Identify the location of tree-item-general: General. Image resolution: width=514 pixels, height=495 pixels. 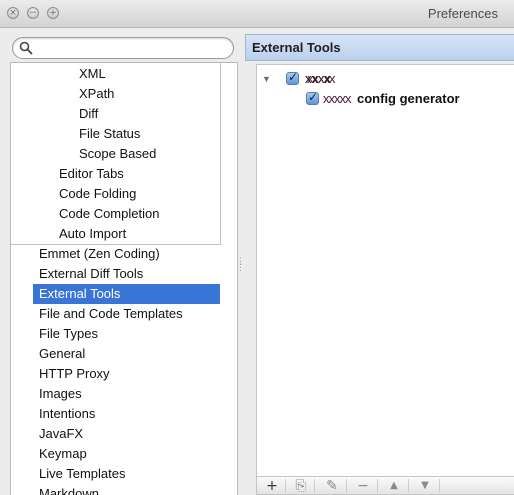
(62, 354).